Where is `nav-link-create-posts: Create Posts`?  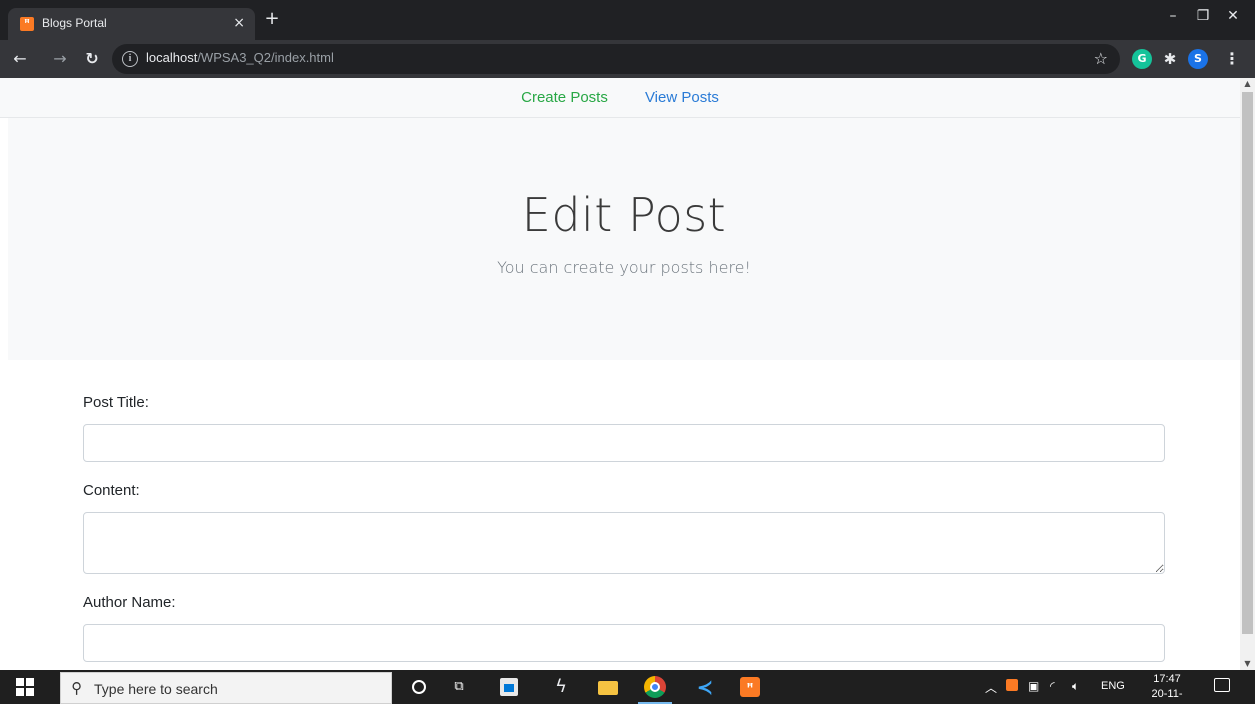 nav-link-create-posts: Create Posts is located at coordinates (564, 98).